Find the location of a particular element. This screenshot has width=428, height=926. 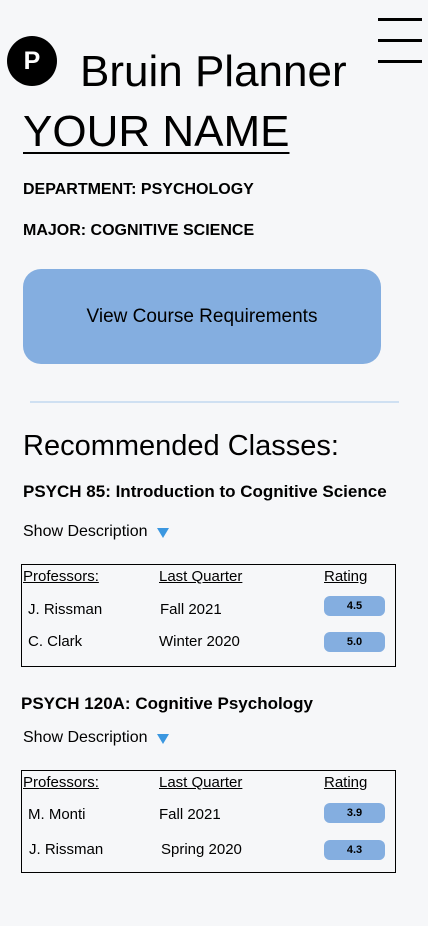

rating-badge: 5.0 is located at coordinates (354, 642).